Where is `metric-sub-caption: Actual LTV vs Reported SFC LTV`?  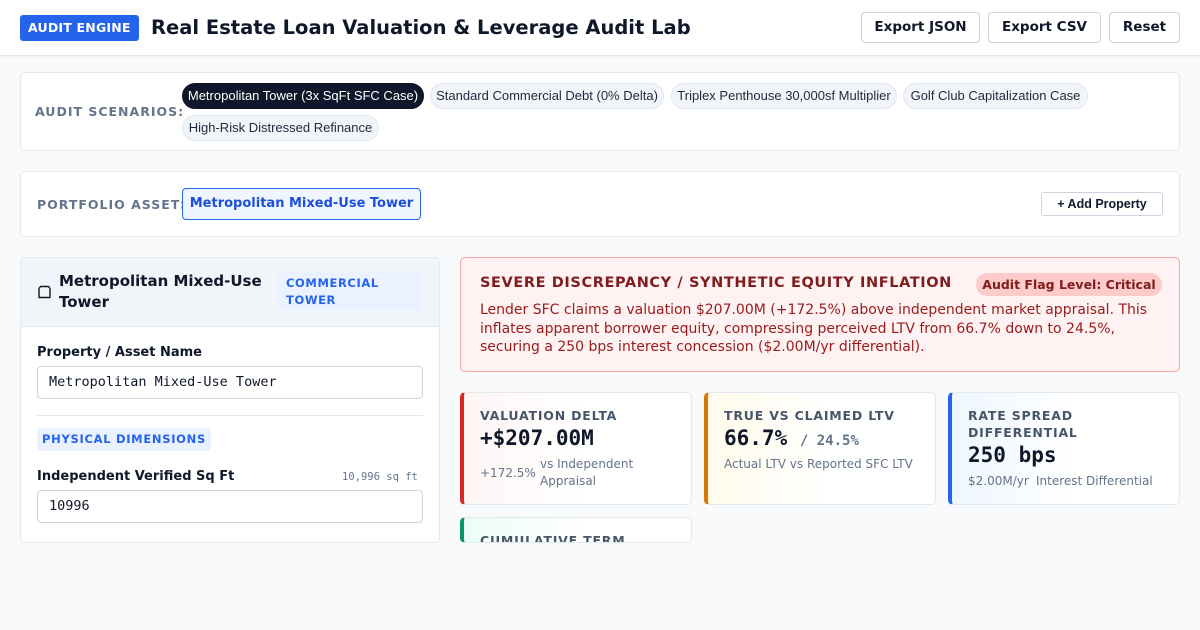
metric-sub-caption: Actual LTV vs Reported SFC LTV is located at coordinates (818, 464).